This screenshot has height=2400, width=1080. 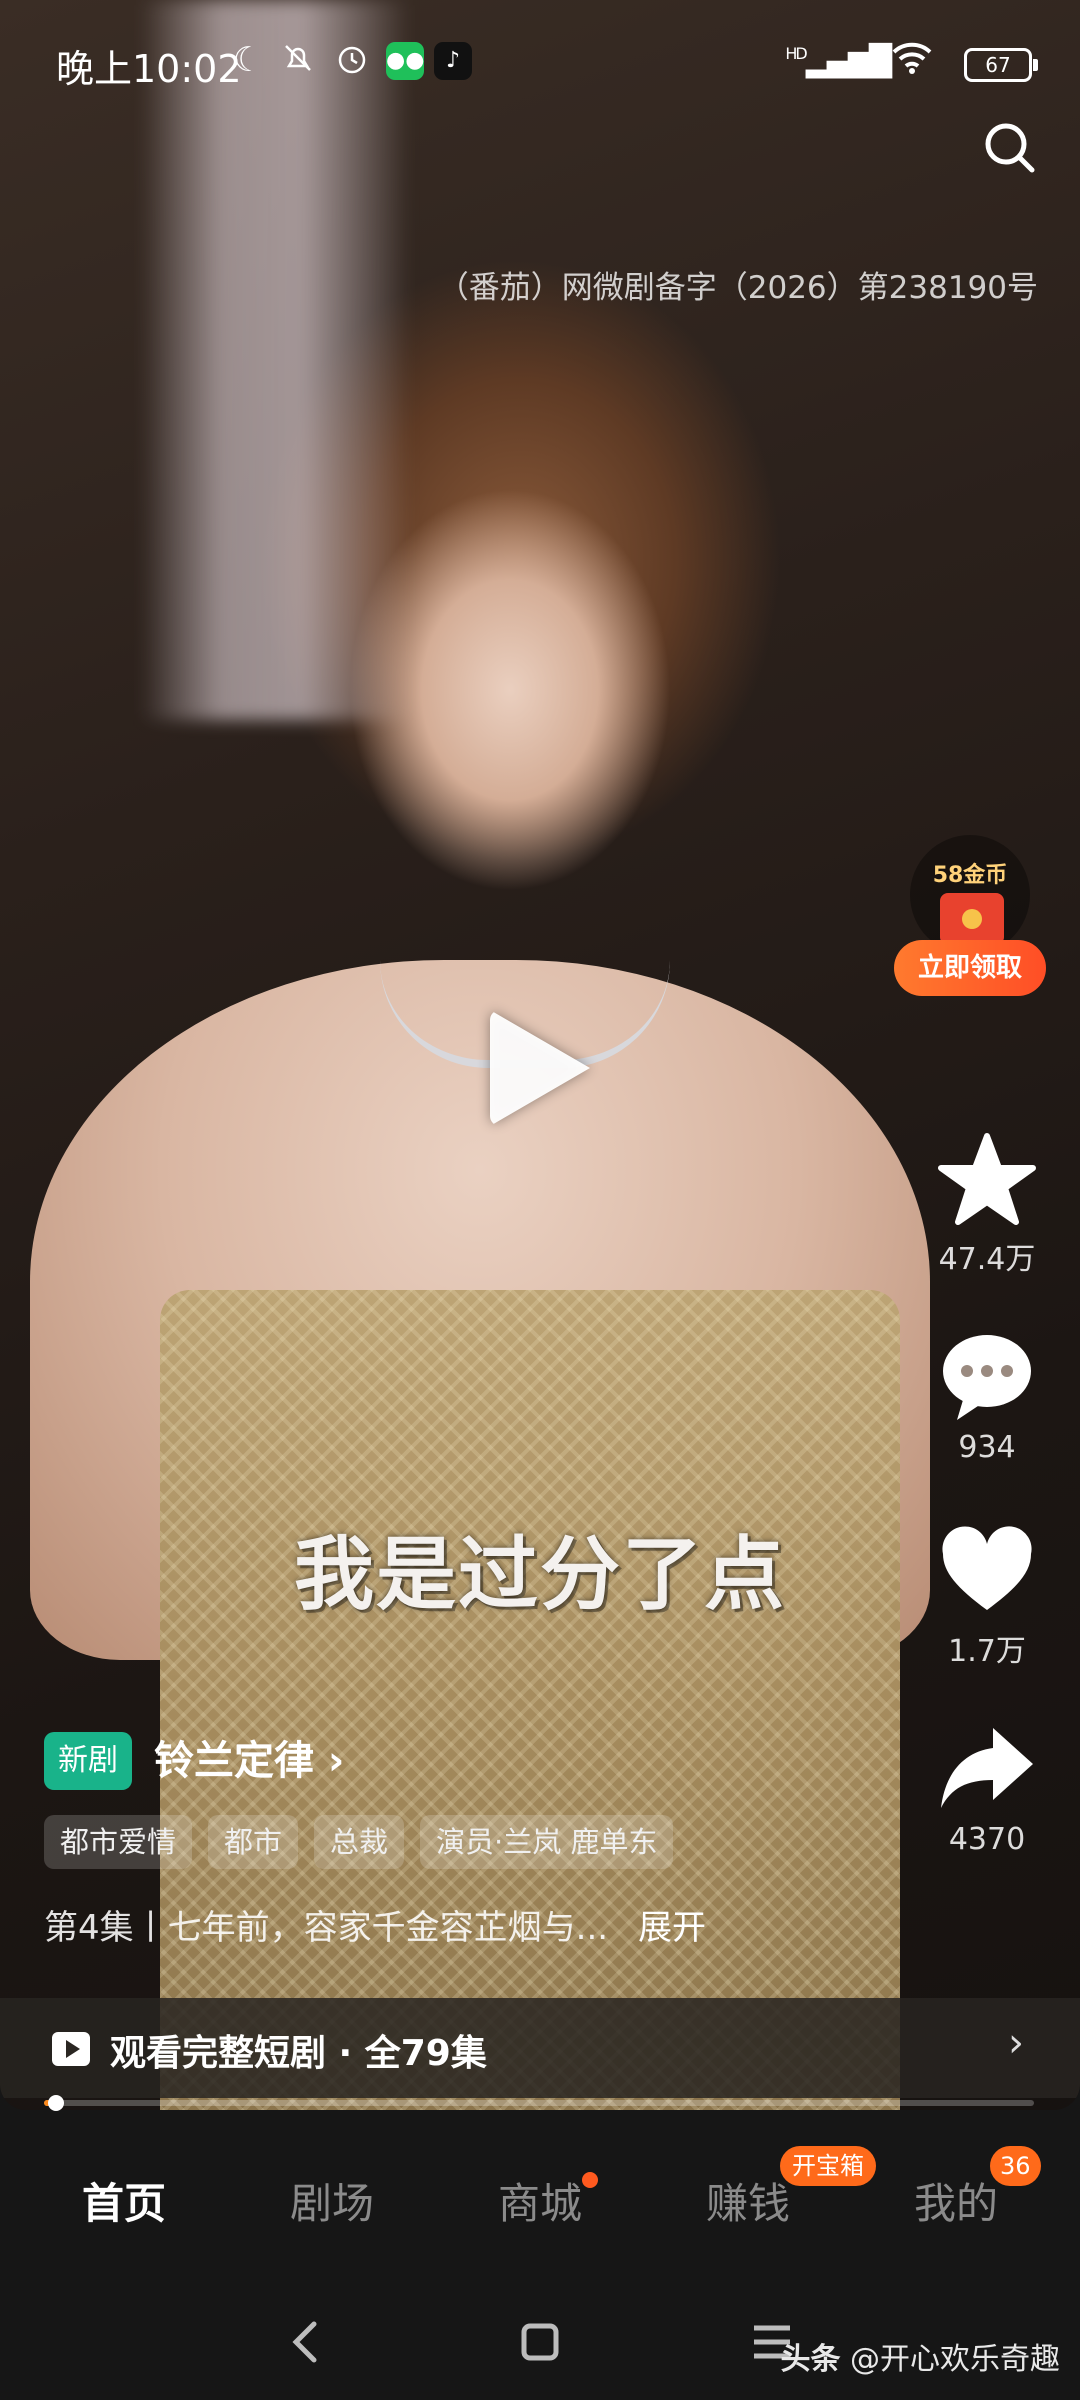 I want to click on tag-chip: 总裁, so click(x=359, y=1842).